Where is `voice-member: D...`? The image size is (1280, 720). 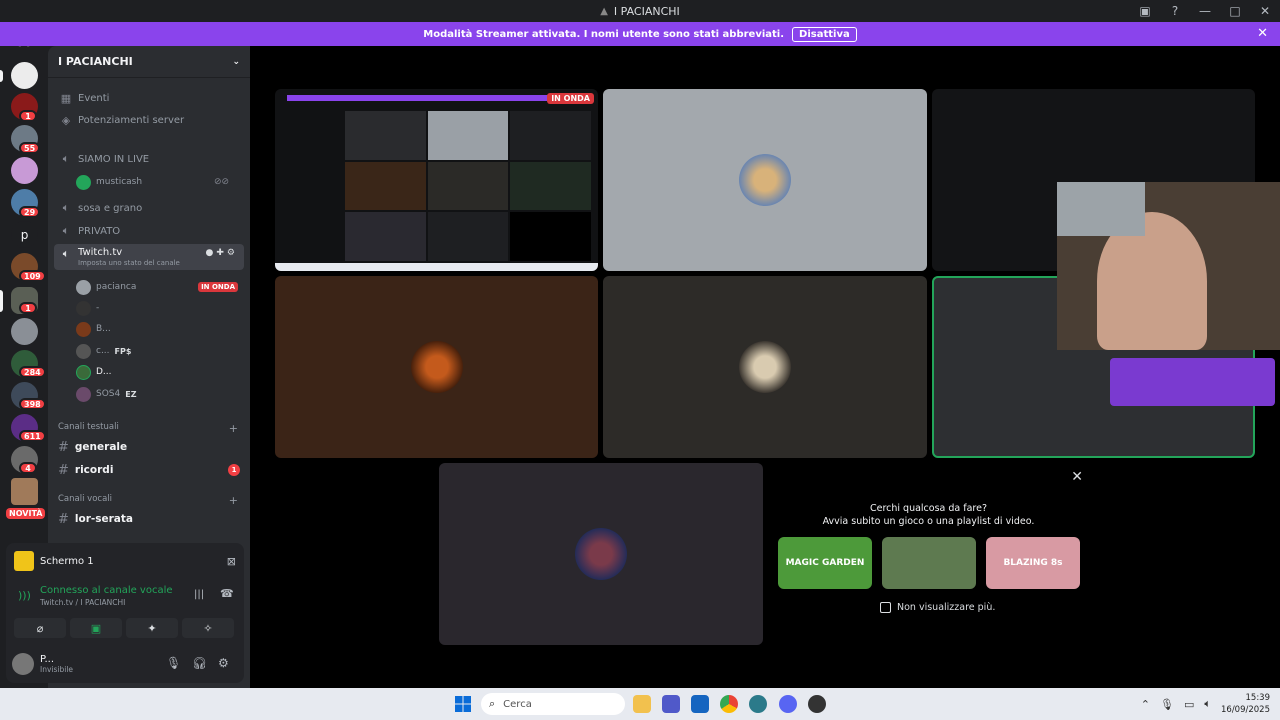
voice-member: D... is located at coordinates (94, 372).